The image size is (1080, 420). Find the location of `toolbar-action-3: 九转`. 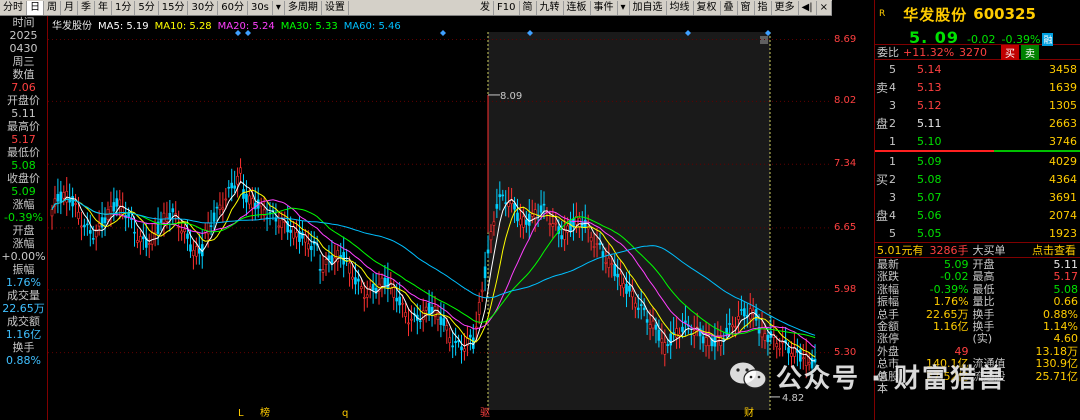

toolbar-action-3: 九转 is located at coordinates (550, 7).